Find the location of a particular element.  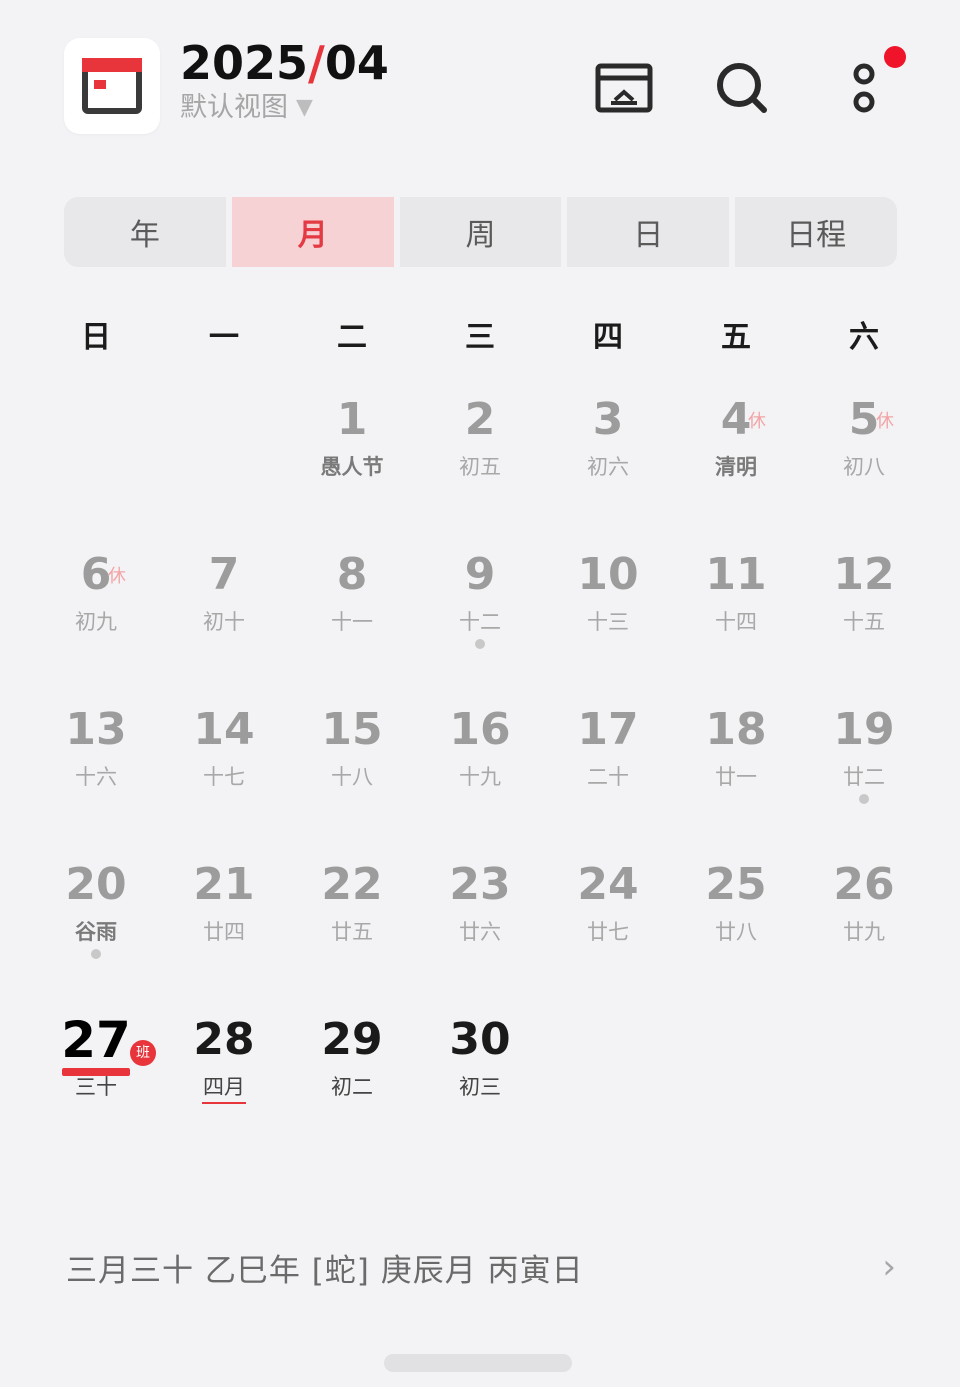

lunar-label: 十六 is located at coordinates (96, 777).